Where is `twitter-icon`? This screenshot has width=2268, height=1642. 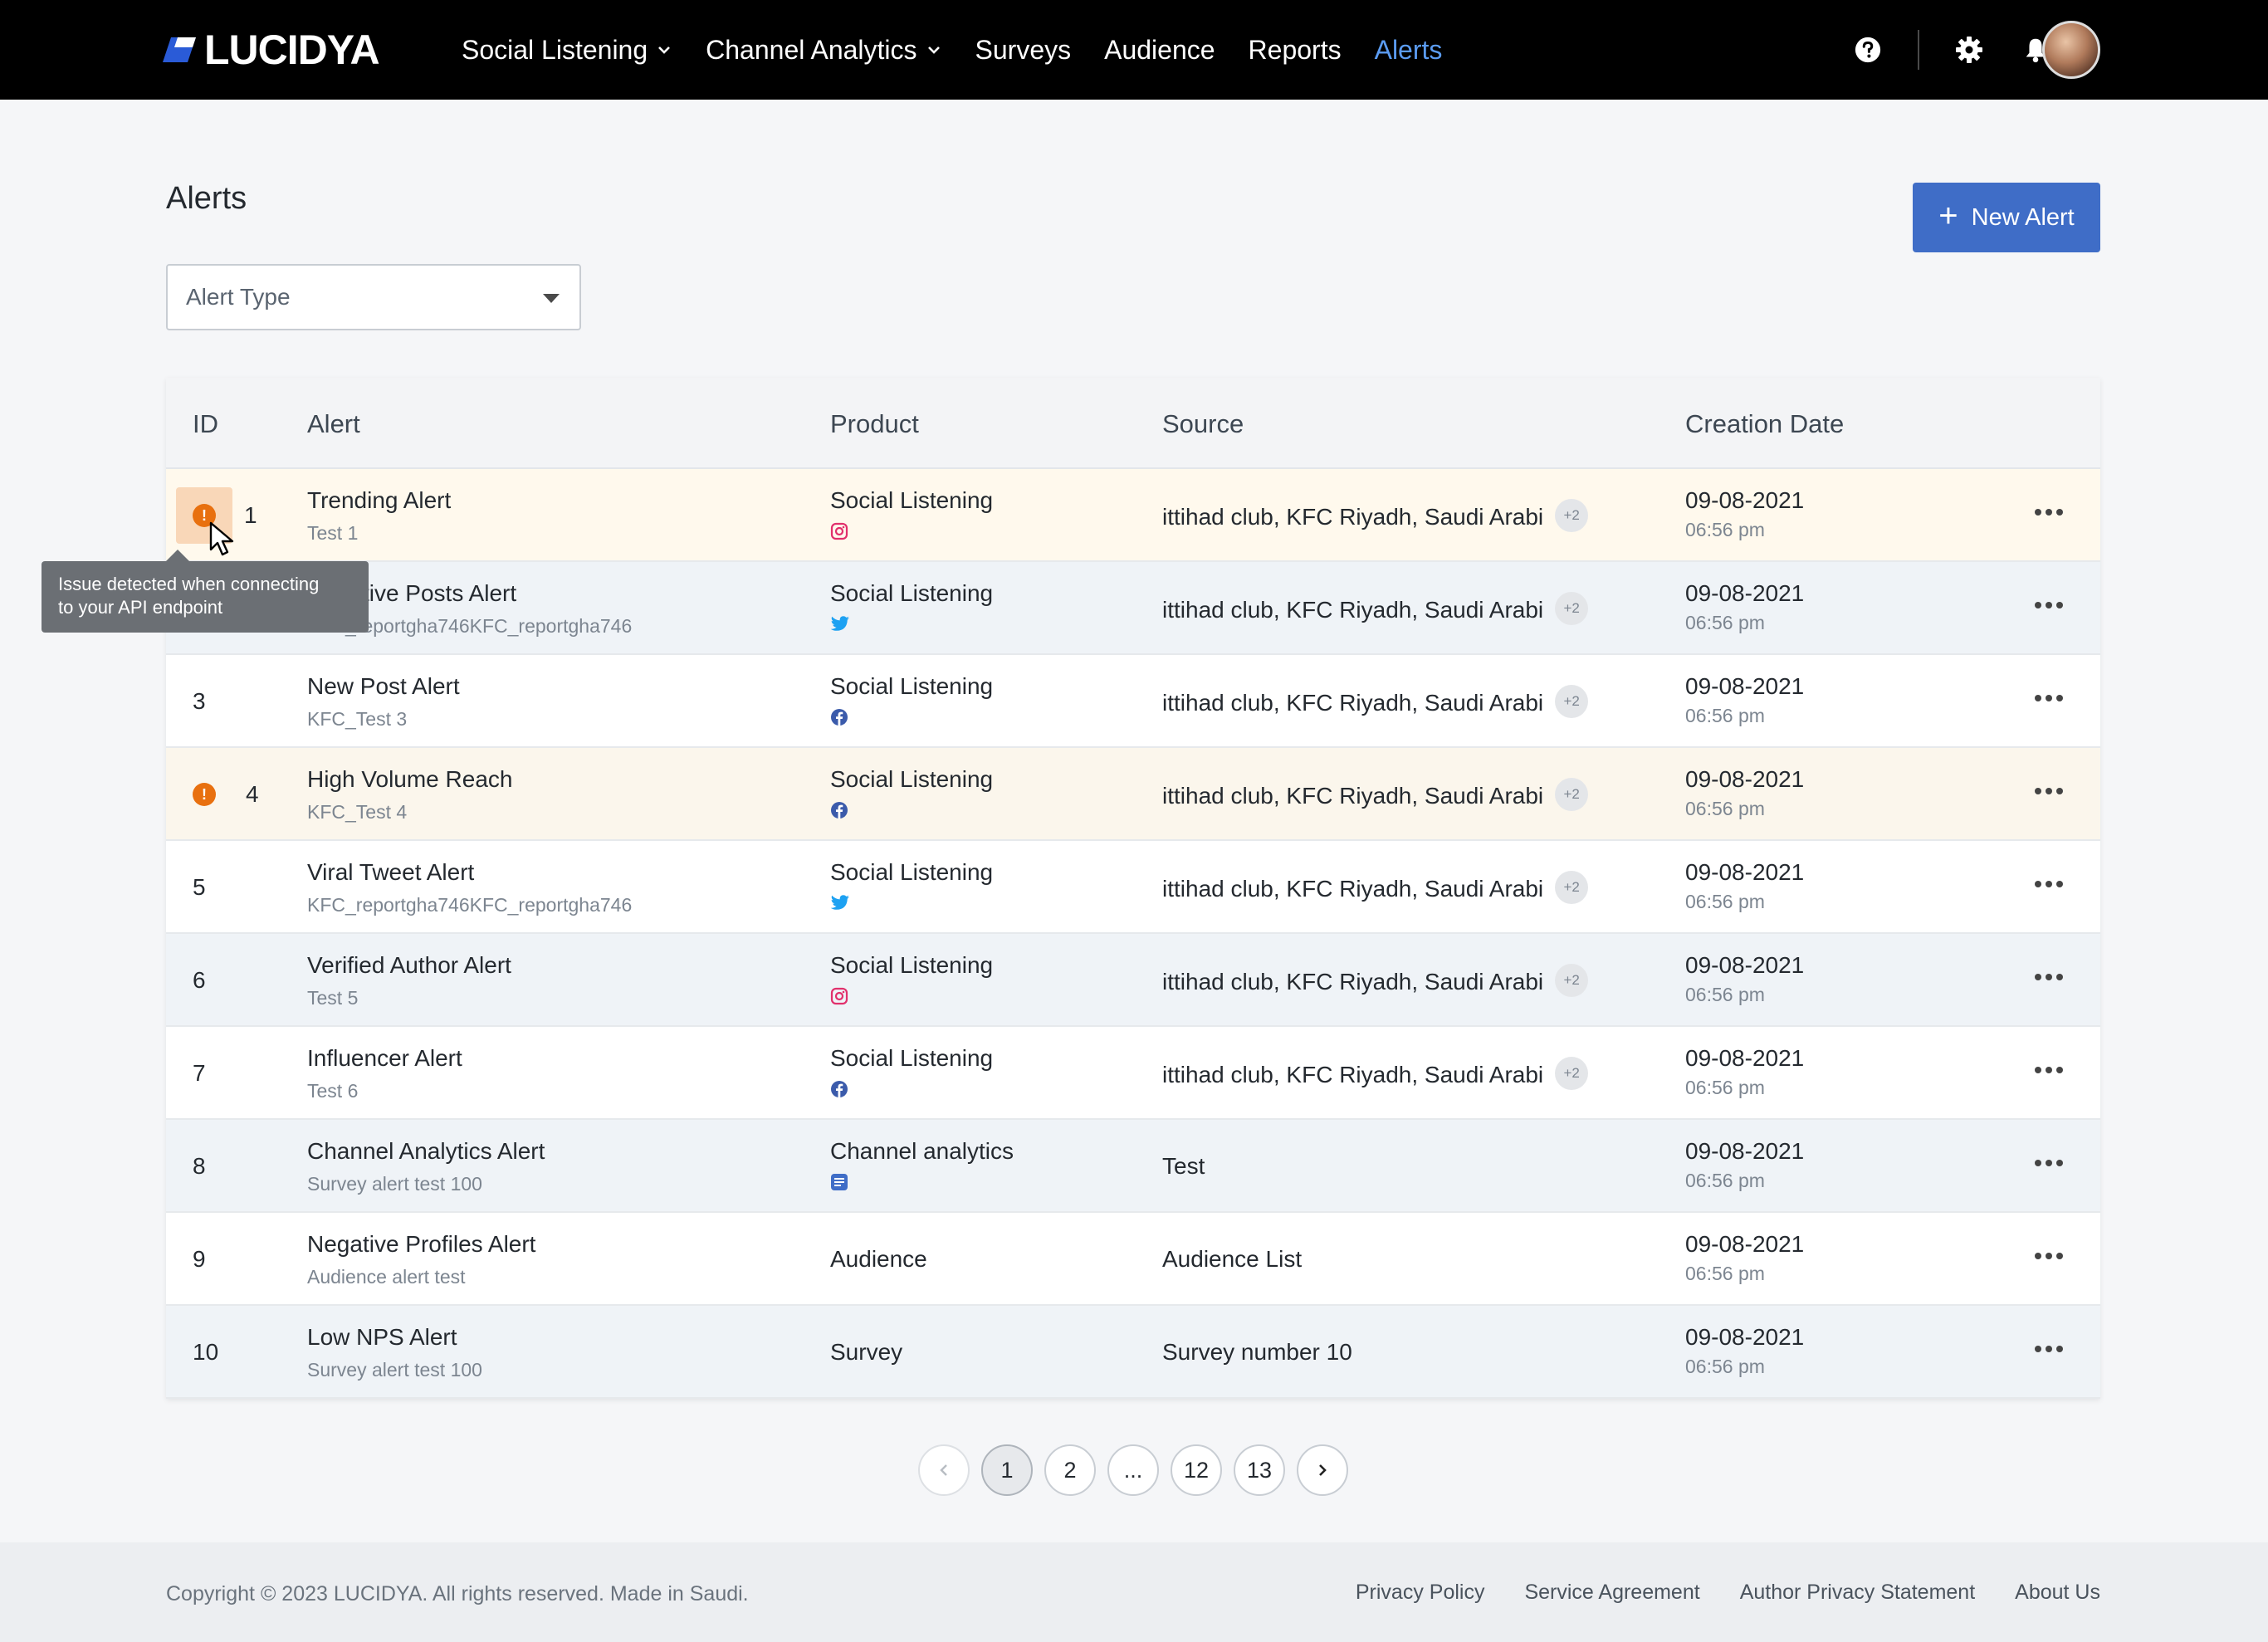
twitter-icon is located at coordinates (839, 624).